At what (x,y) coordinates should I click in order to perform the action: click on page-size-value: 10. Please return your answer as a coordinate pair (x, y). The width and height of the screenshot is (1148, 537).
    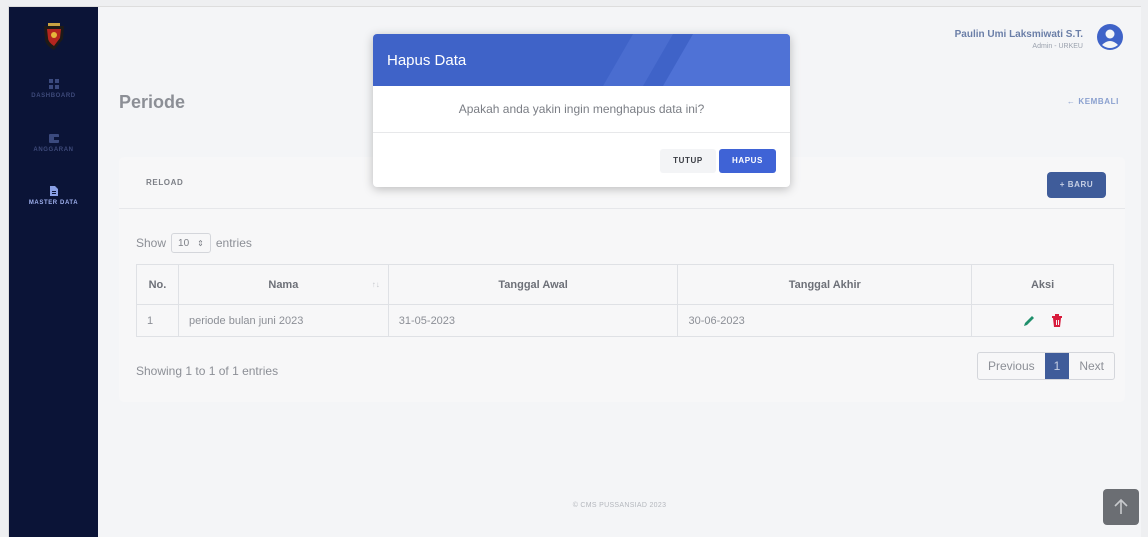
    Looking at the image, I should click on (184, 243).